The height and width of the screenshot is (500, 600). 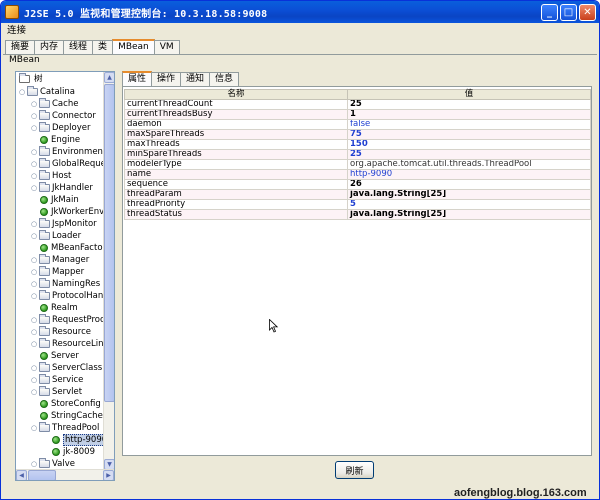 I want to click on tree-item: ○ ProtocolHan, so click(x=66, y=296).